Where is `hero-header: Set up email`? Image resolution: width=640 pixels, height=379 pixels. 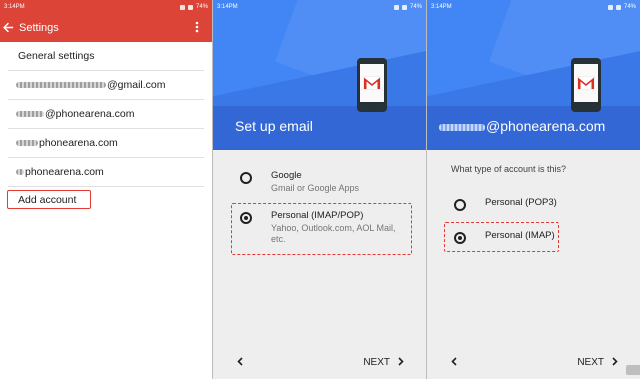 hero-header: Set up email is located at coordinates (319, 75).